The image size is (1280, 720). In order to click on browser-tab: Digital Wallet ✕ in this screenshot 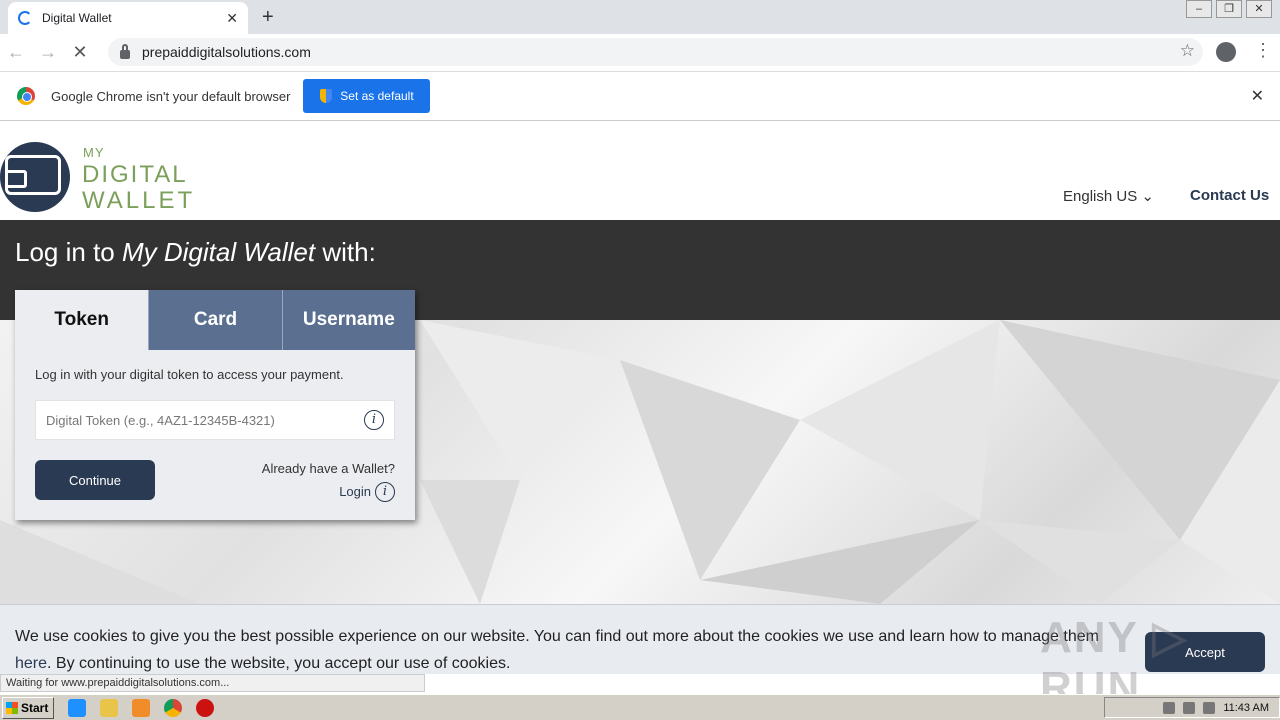, I will do `click(128, 18)`.